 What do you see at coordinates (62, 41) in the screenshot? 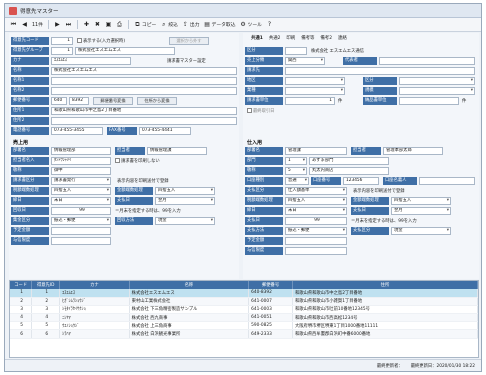
I see `code-input: 1` at bounding box center [62, 41].